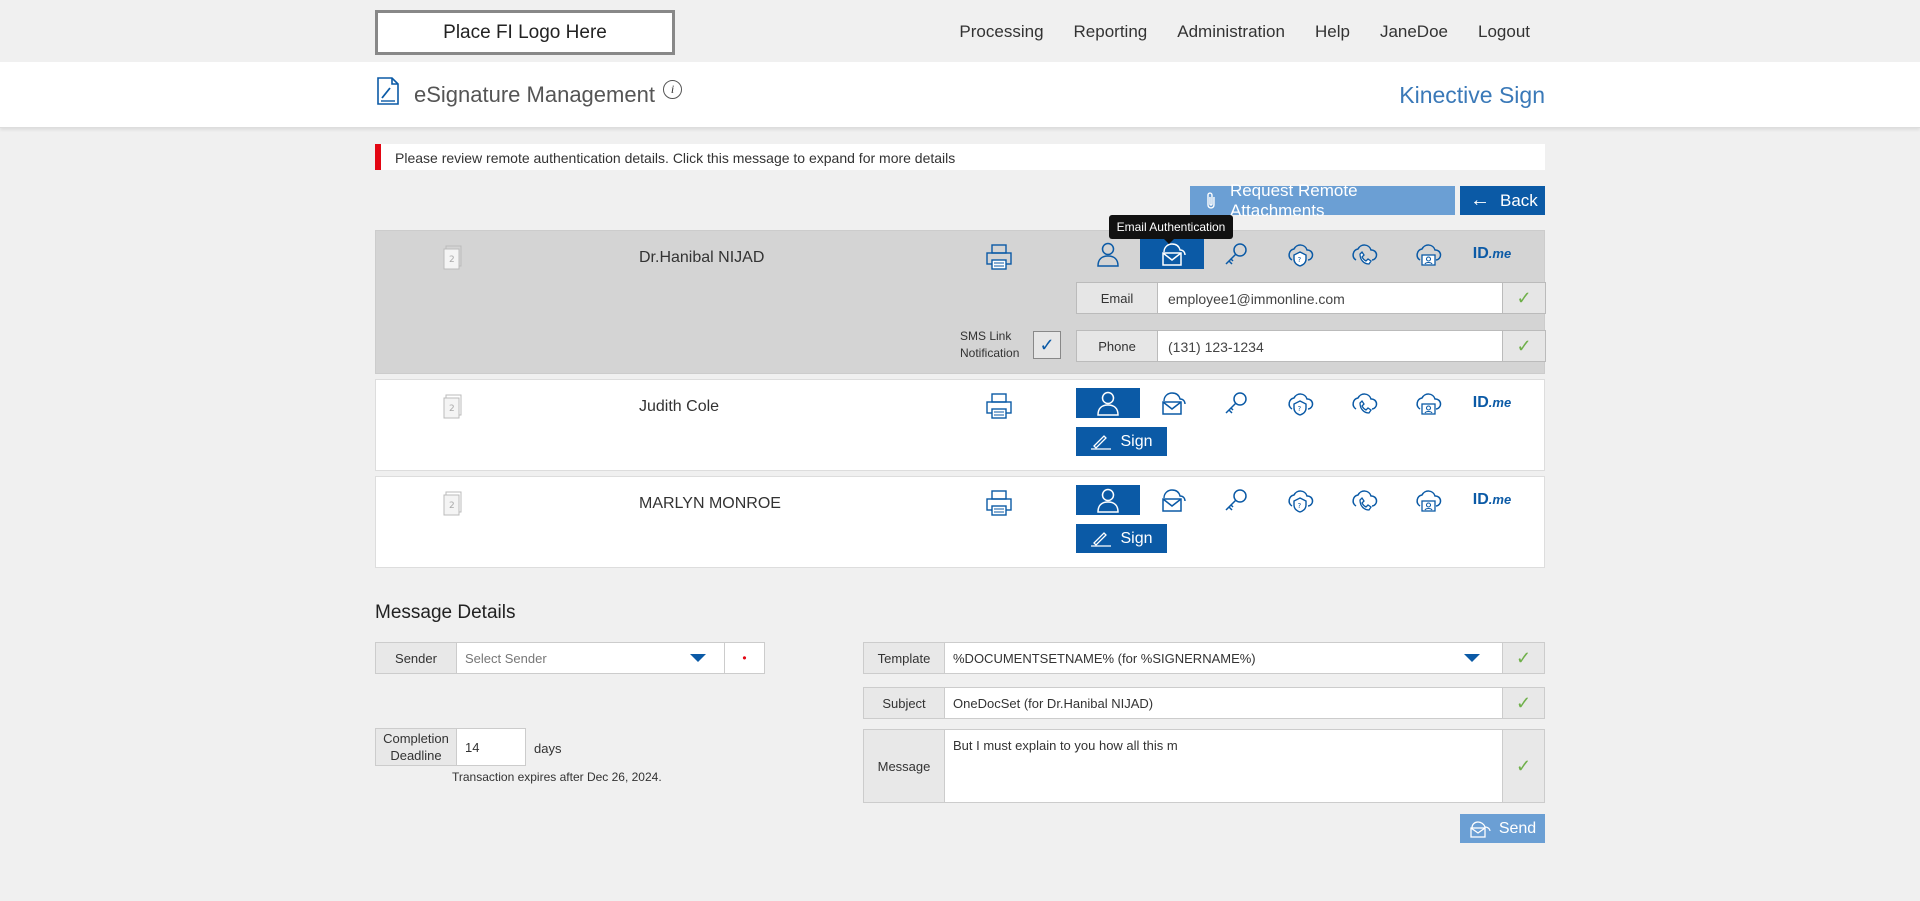 This screenshot has width=1920, height=901. What do you see at coordinates (1504, 32) in the screenshot?
I see `nav-logout: Logout` at bounding box center [1504, 32].